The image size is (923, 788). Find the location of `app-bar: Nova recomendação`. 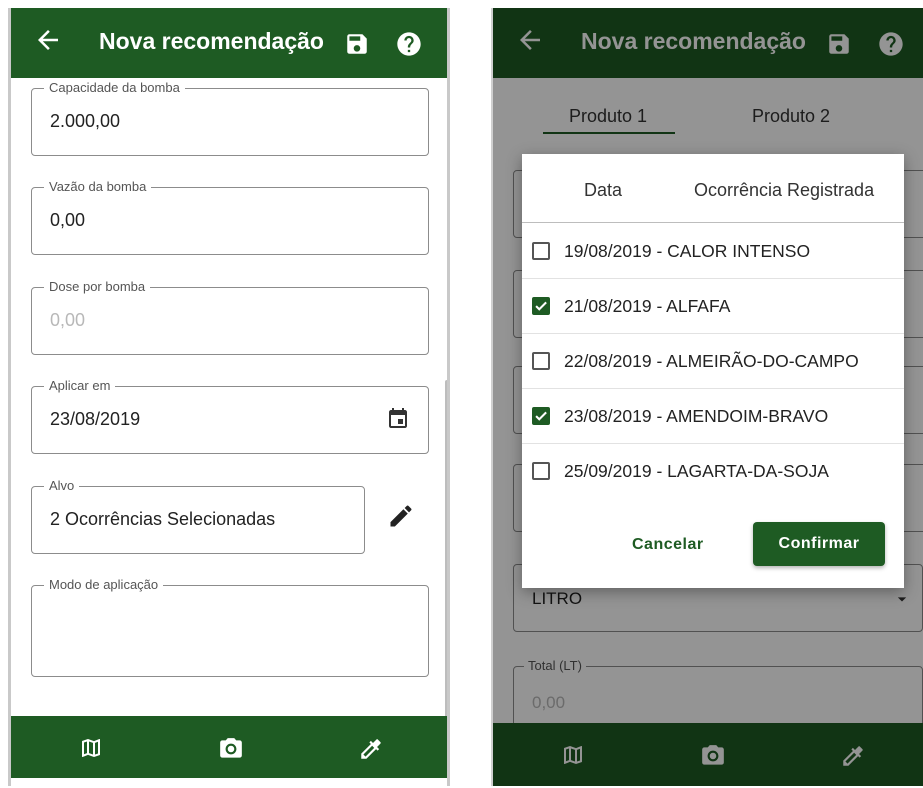

app-bar: Nova recomendação is located at coordinates (229, 43).